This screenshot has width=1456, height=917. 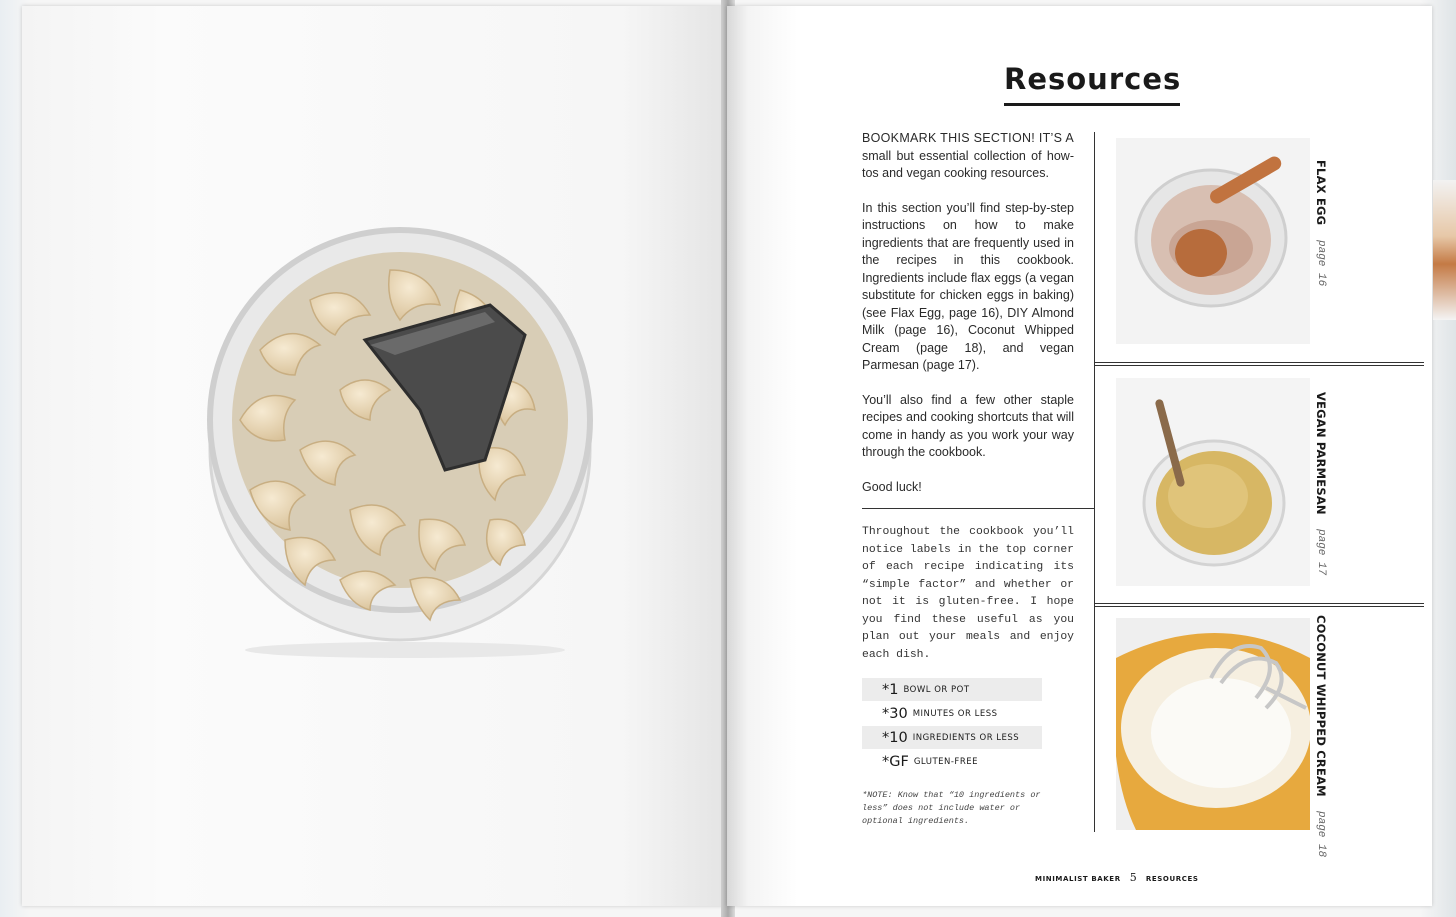 I want to click on flax-egg-label: FLAX EGG page 16, so click(x=1321, y=223).